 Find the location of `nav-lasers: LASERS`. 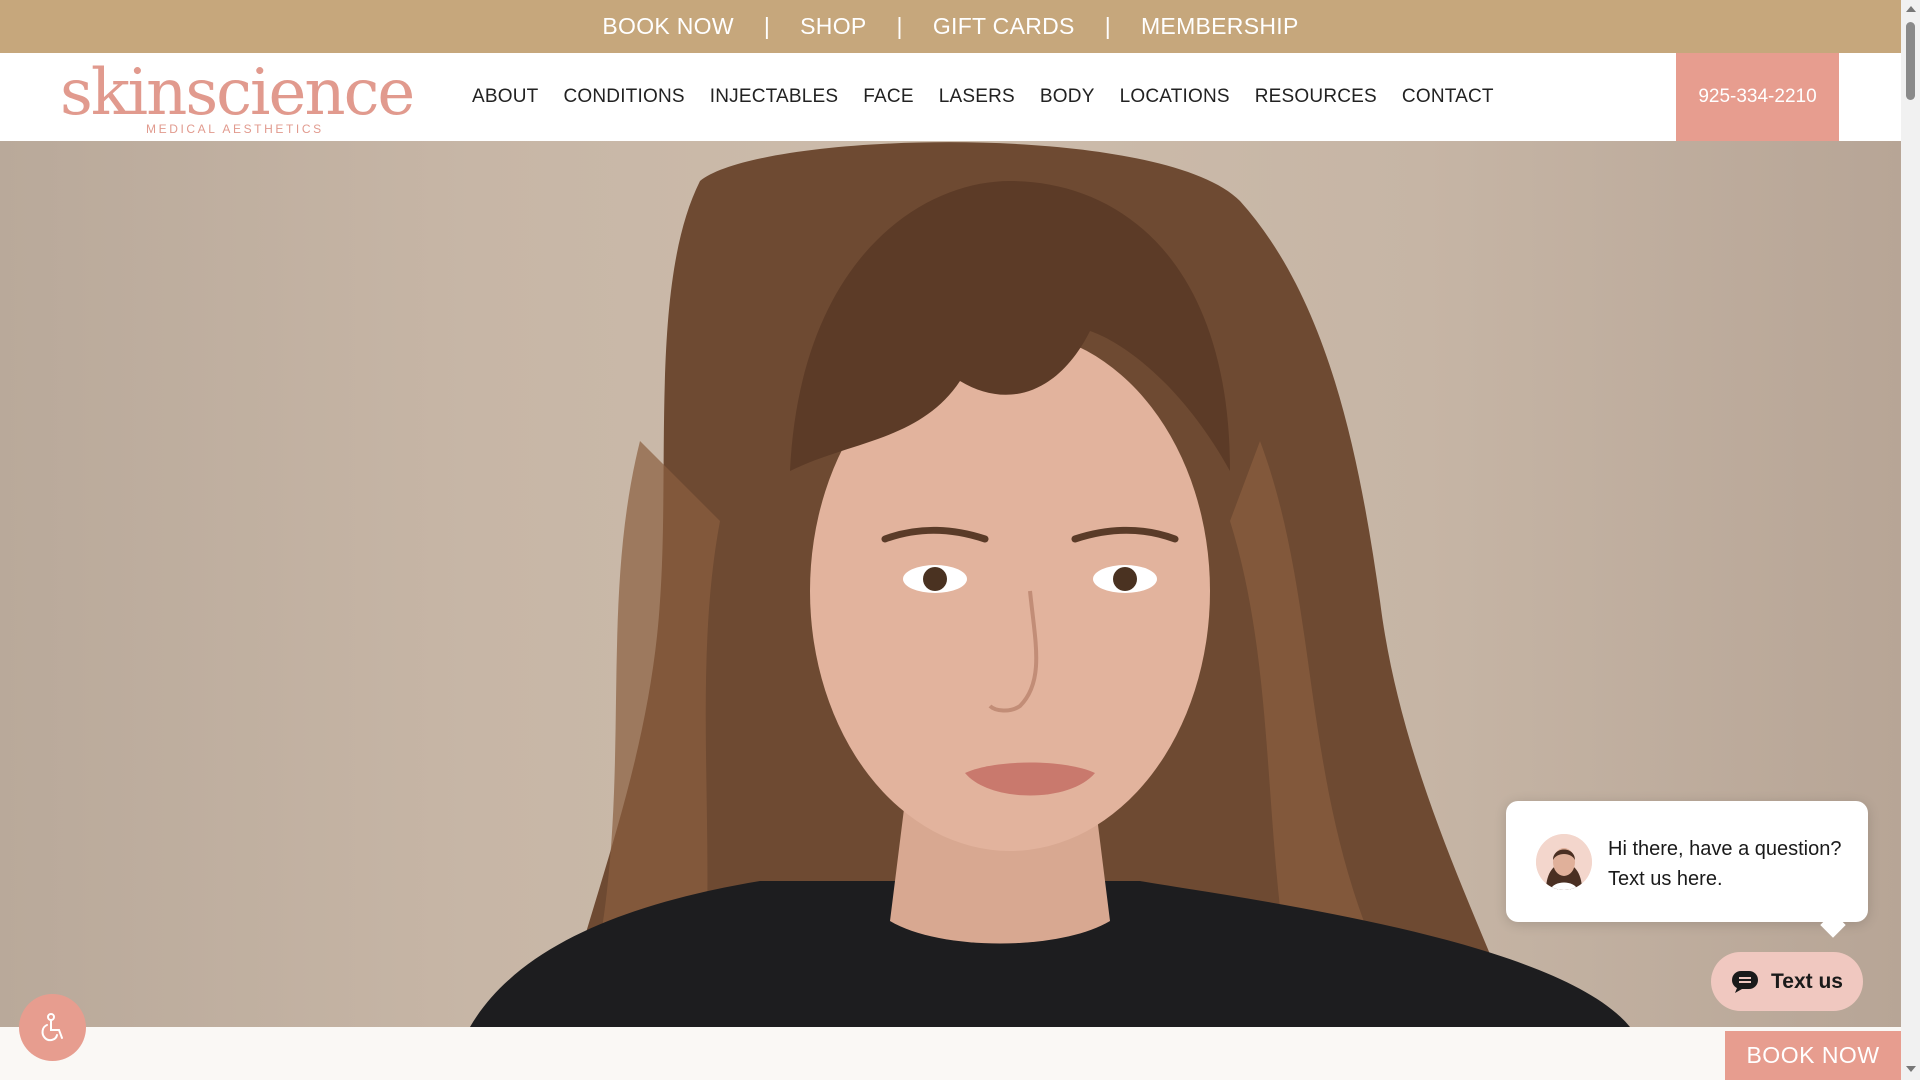

nav-lasers: LASERS is located at coordinates (977, 97).